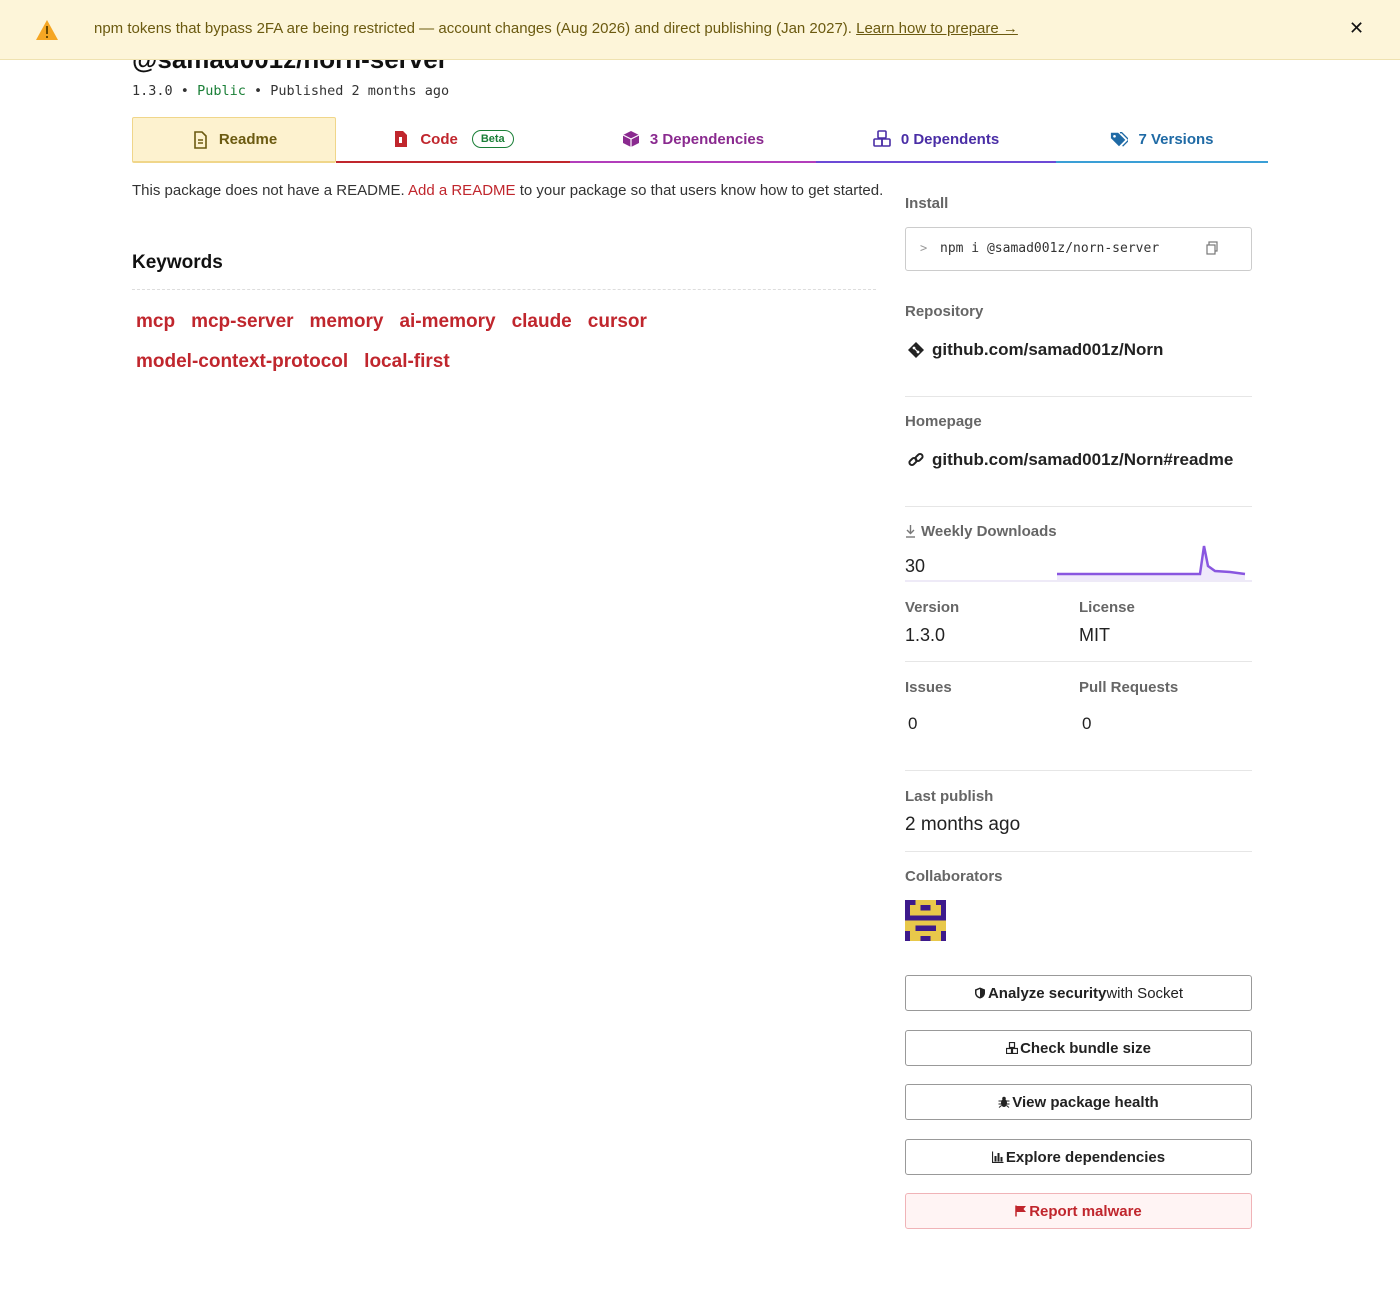 This screenshot has height=1302, width=1400. Describe the element at coordinates (1048, 349) in the screenshot. I see `repository-url: github.com/samad001z/Norn` at that location.